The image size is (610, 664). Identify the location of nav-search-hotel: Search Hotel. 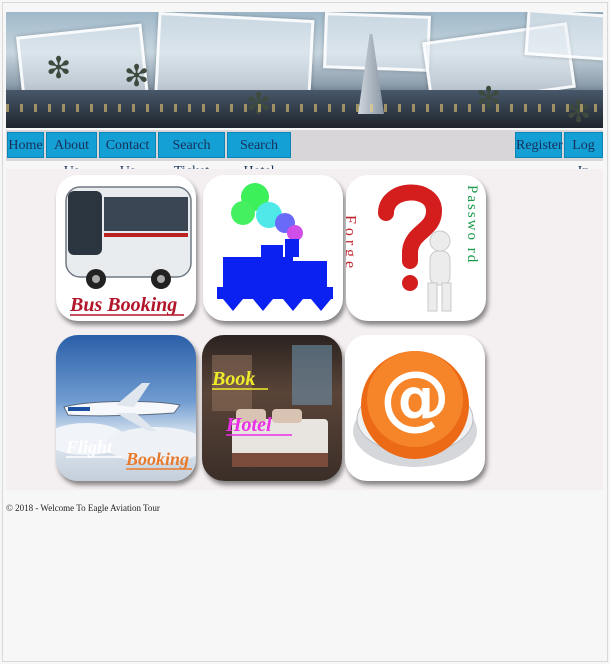
(259, 155).